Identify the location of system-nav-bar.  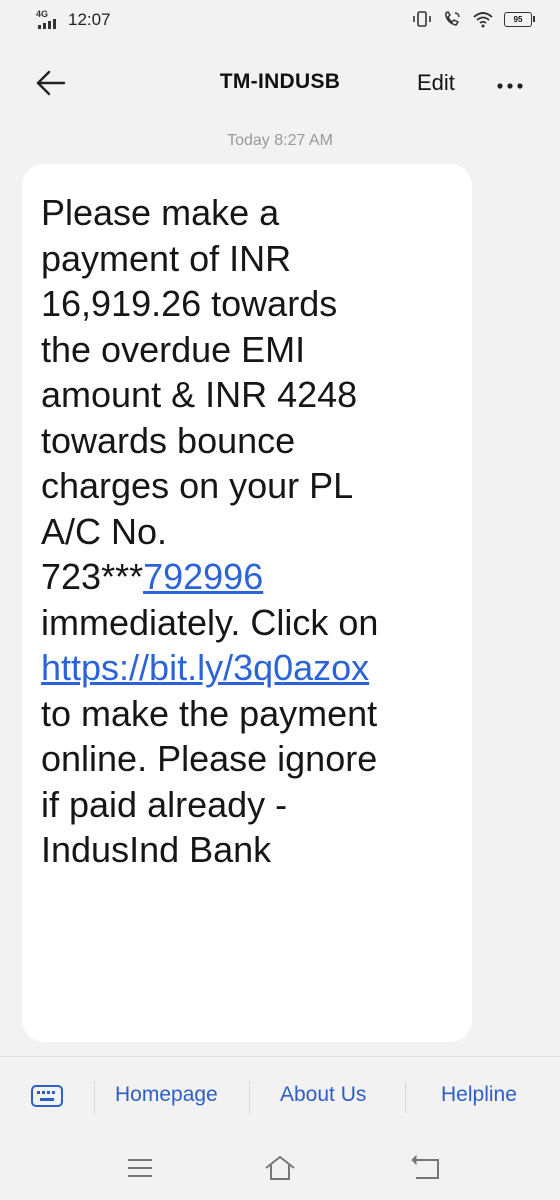
(280, 1168).